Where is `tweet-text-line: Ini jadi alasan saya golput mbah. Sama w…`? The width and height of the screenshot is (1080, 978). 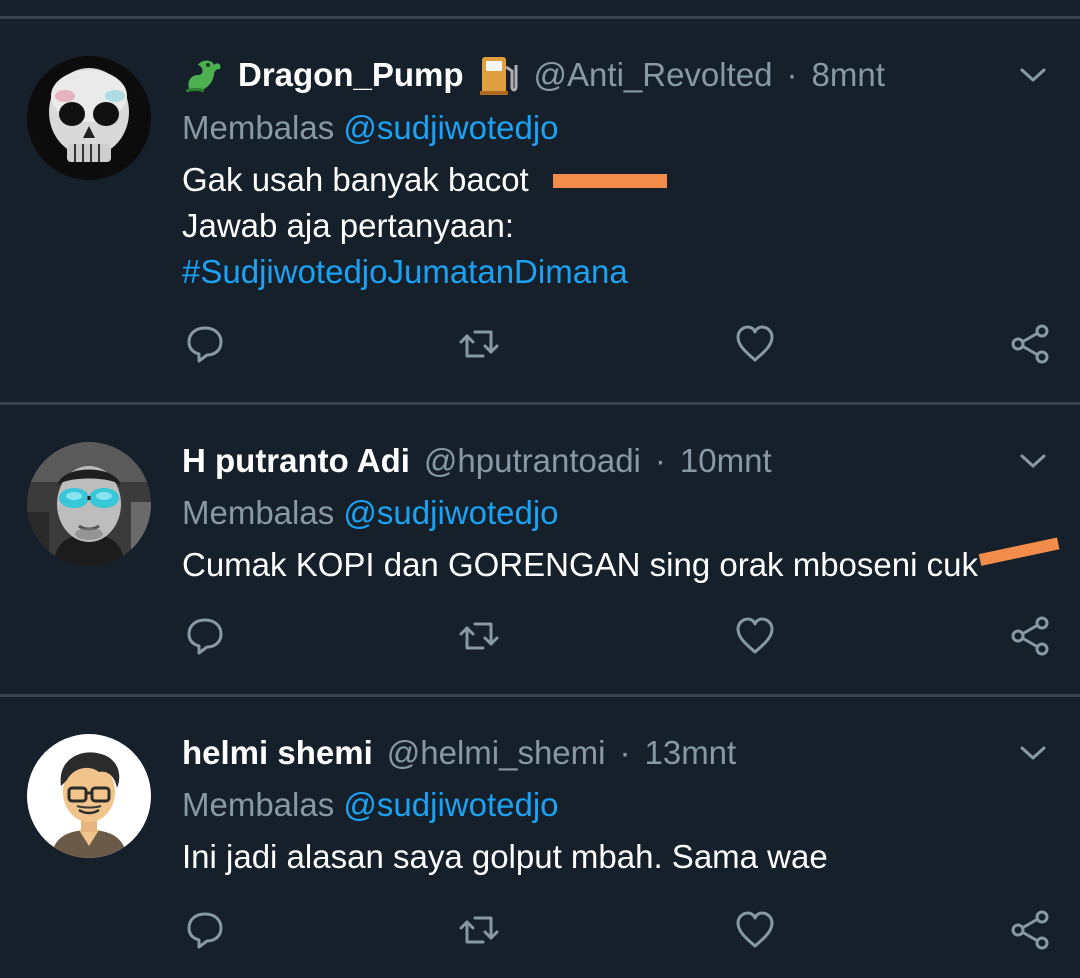
tweet-text-line: Ini jadi alasan saya golput mbah. Sama w… is located at coordinates (505, 856).